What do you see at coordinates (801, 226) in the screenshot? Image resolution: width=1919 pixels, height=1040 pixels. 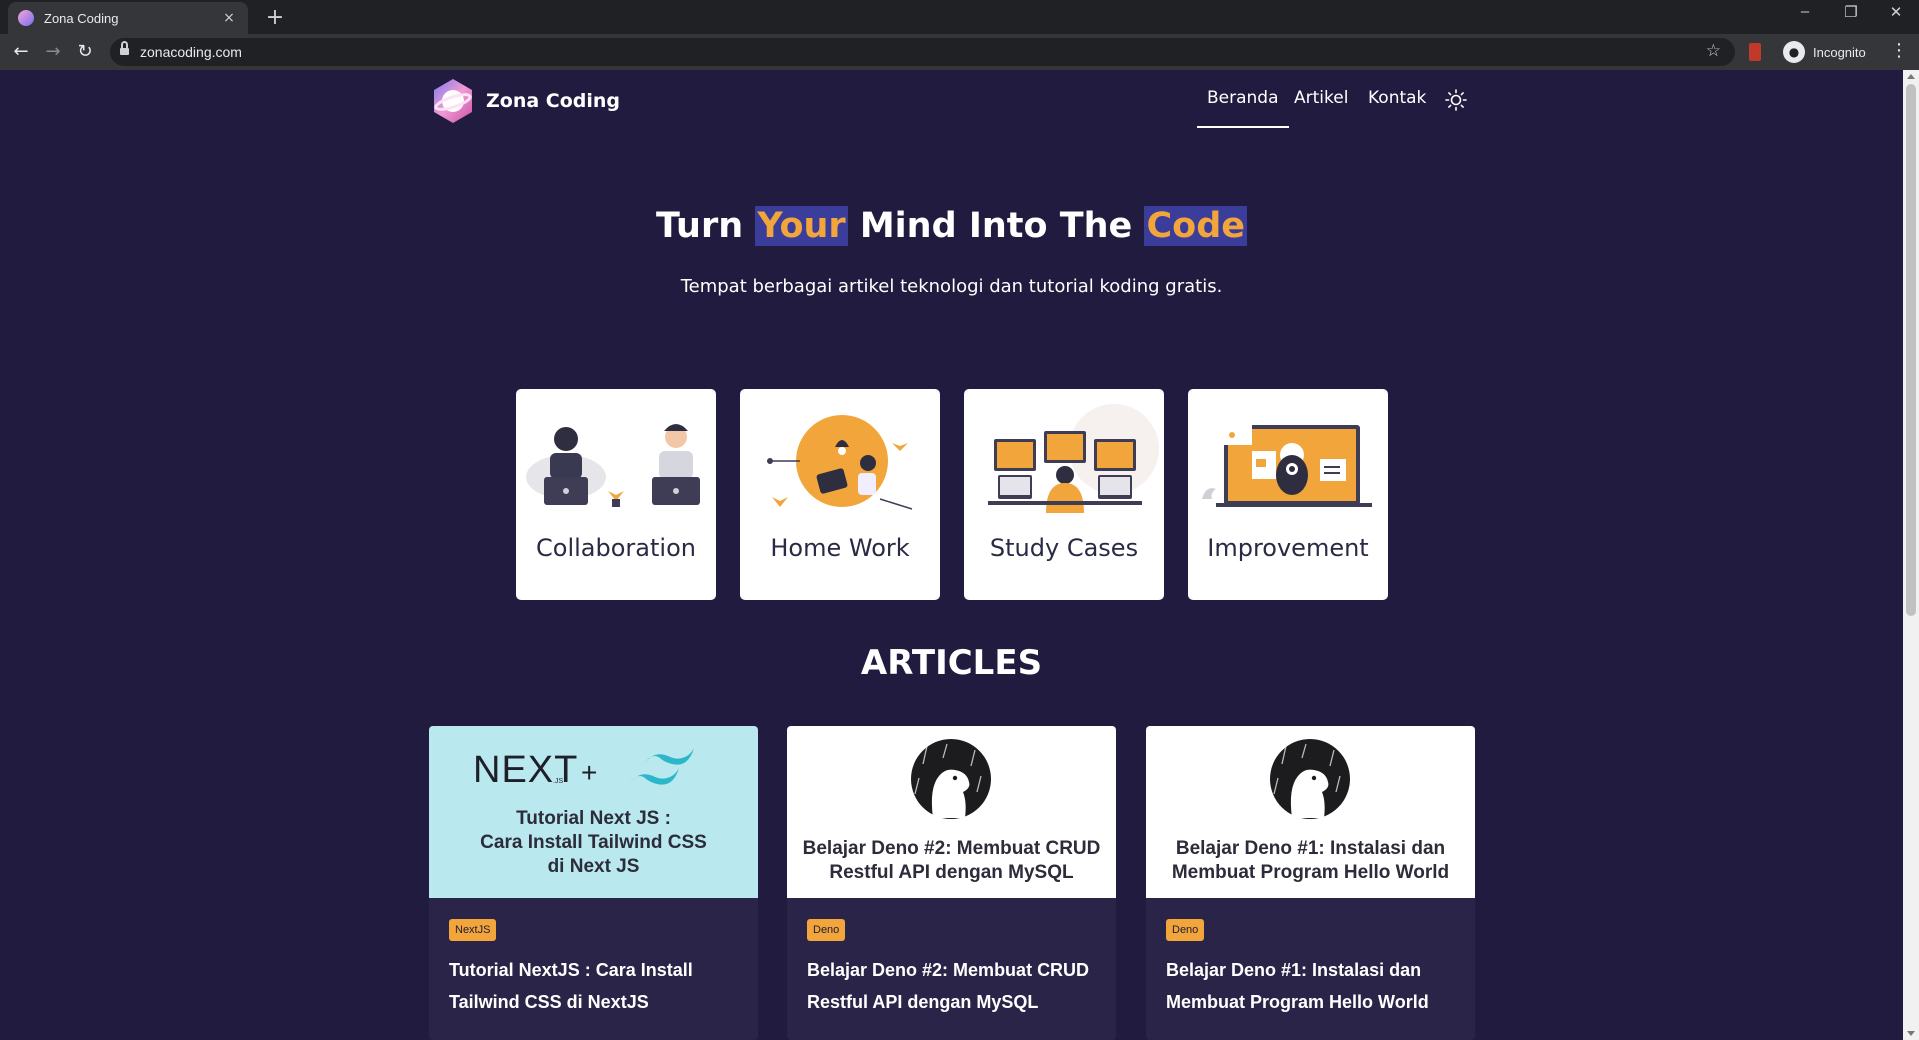 I see `hero-highlight-your: Your` at bounding box center [801, 226].